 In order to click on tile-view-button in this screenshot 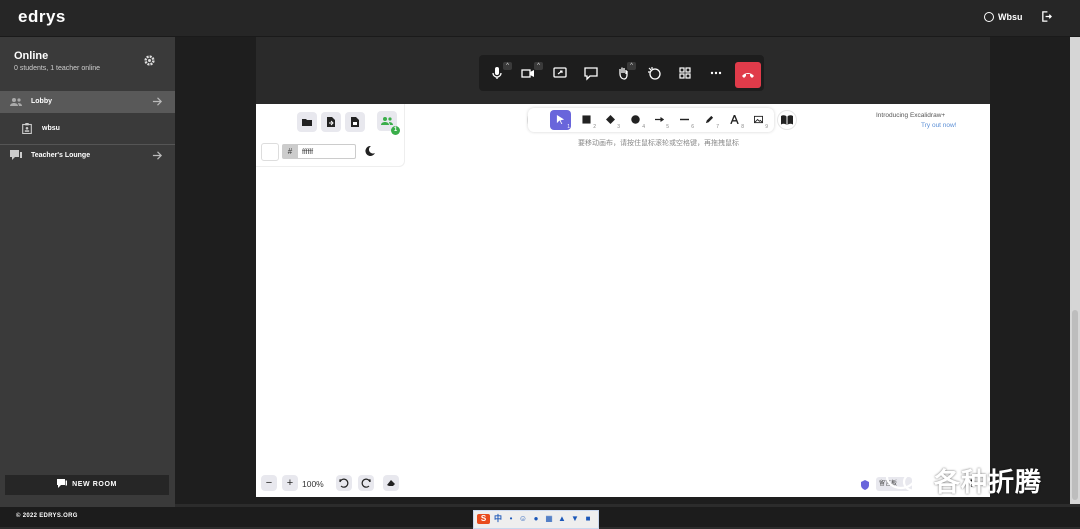, I will do `click(685, 73)`.